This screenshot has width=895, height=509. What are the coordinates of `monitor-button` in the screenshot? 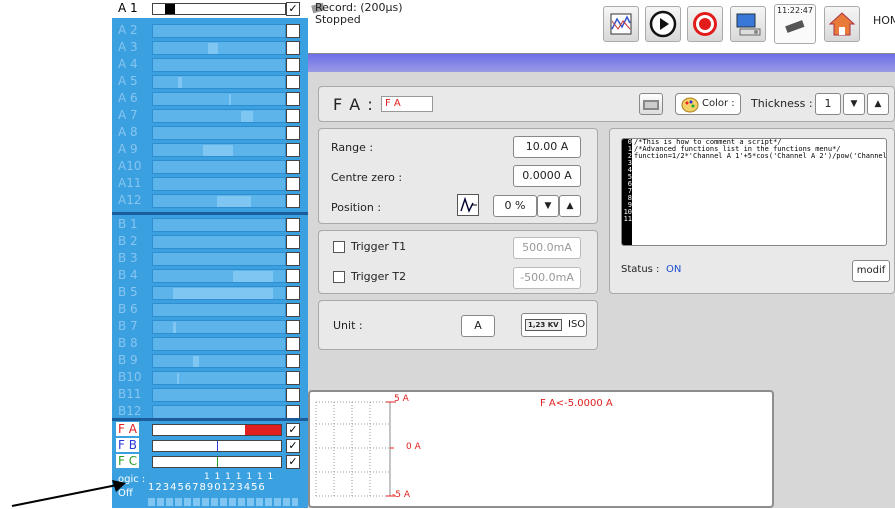 It's located at (748, 24).